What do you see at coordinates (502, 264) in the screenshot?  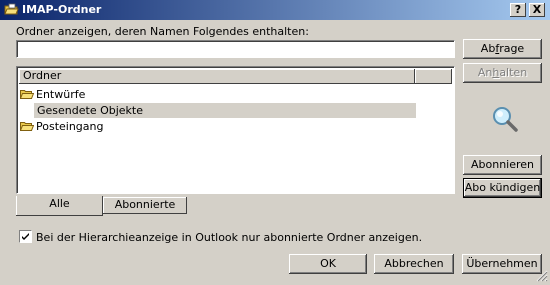 I see `apply-button: Übernehmen` at bounding box center [502, 264].